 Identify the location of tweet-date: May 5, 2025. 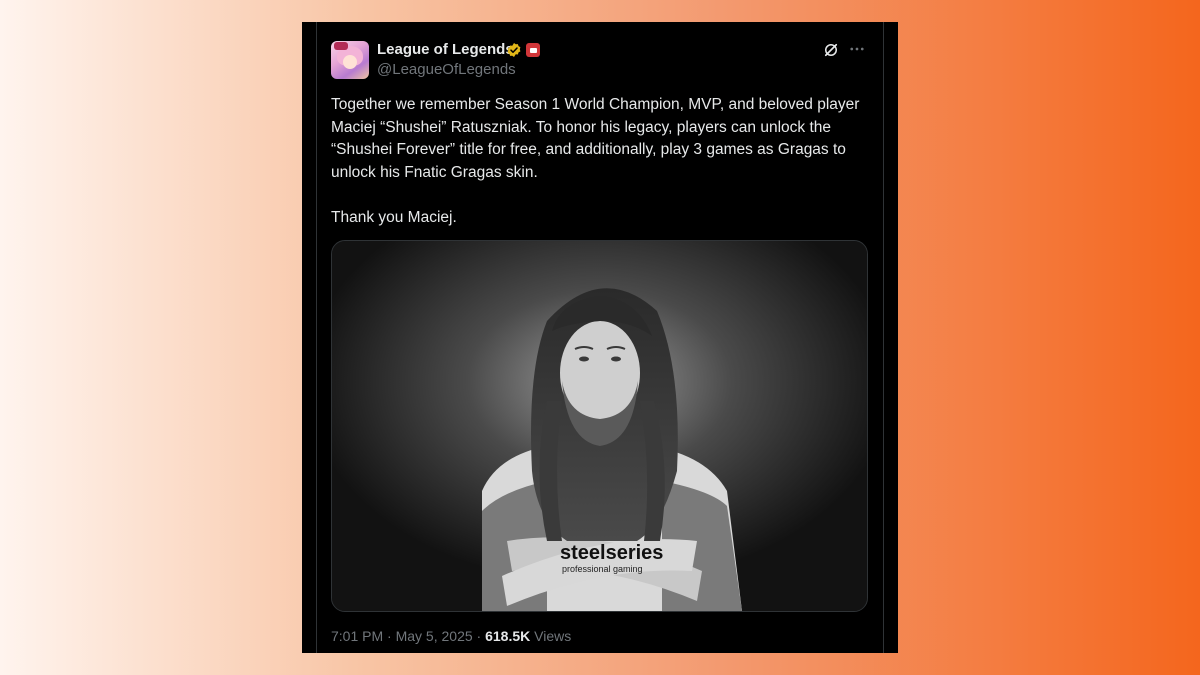
(434, 636).